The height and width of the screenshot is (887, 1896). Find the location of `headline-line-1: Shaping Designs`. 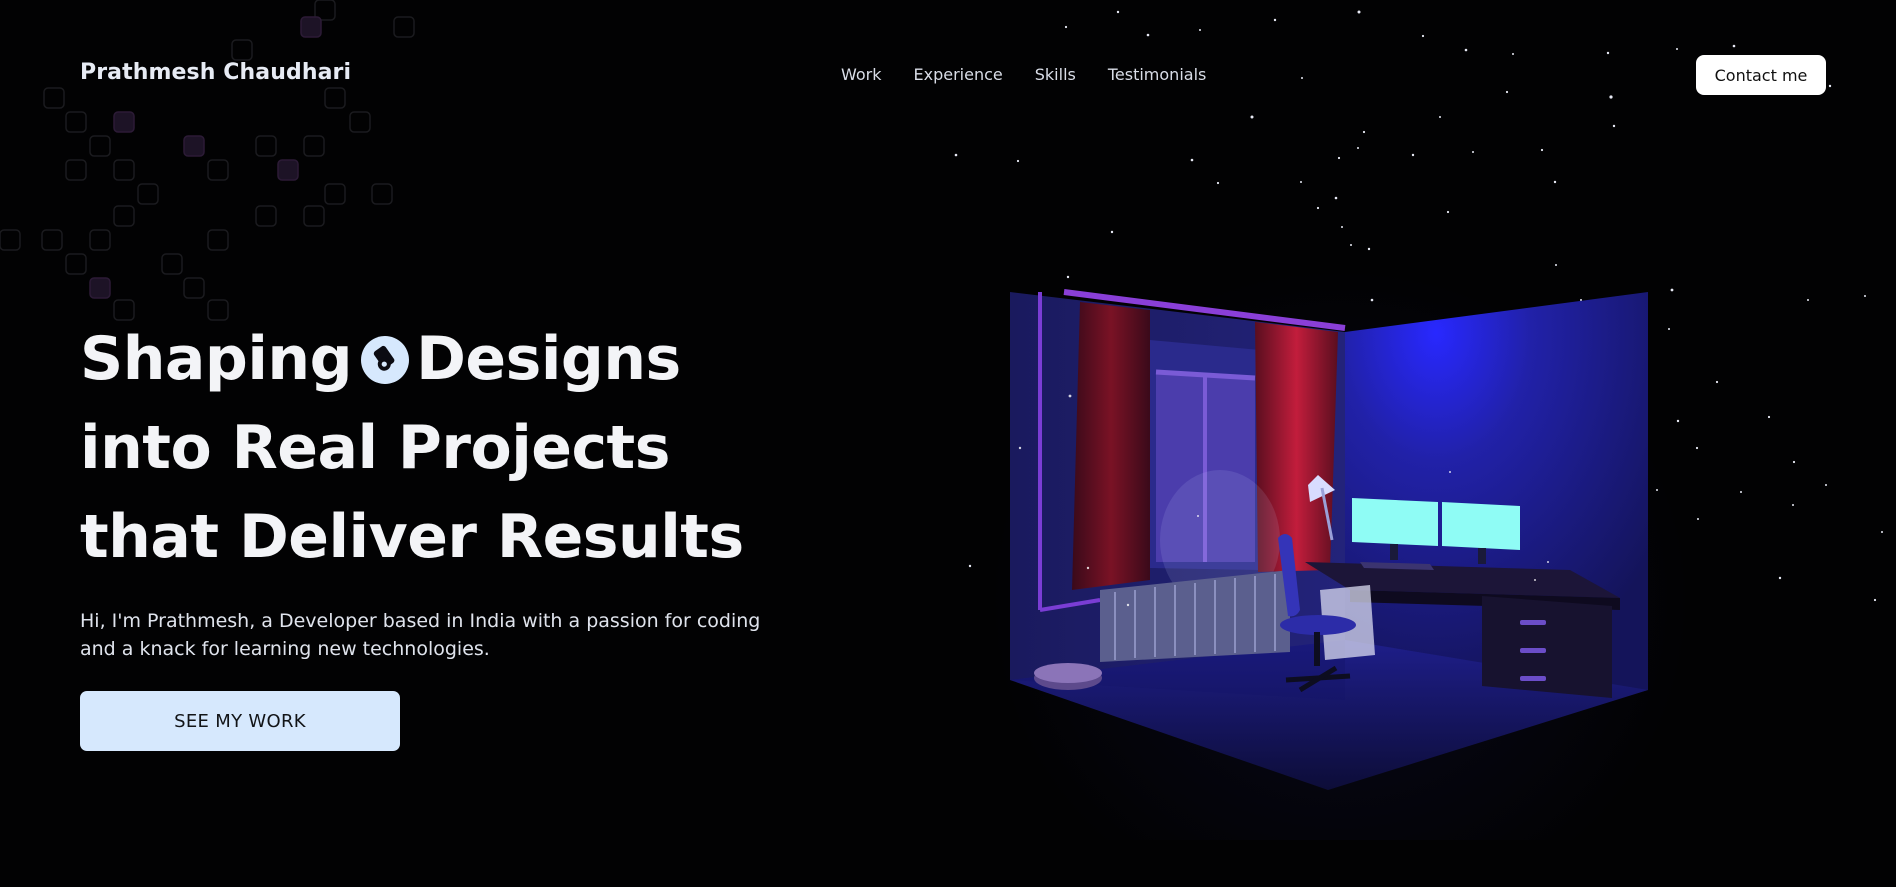

headline-line-1: Shaping Designs is located at coordinates (412, 359).